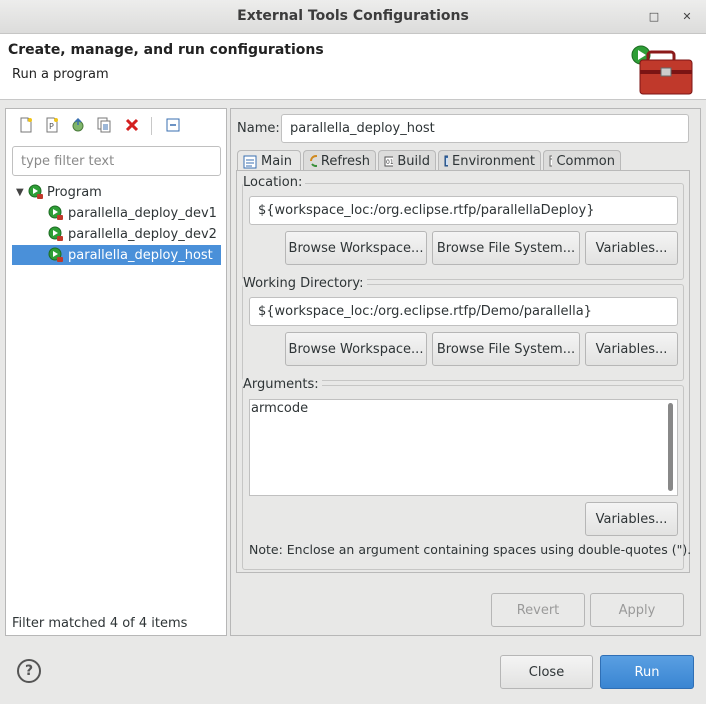 The width and height of the screenshot is (706, 704). Describe the element at coordinates (463, 447) in the screenshot. I see `arguments-textarea: armcode` at that location.